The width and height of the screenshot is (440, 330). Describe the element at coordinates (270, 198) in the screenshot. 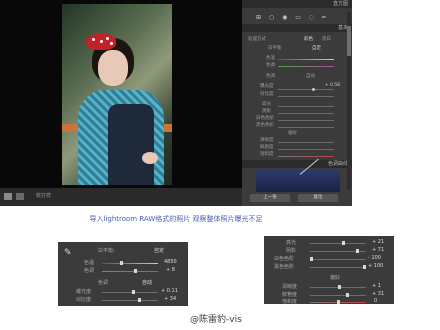

I see `previous-button: 上一张` at that location.